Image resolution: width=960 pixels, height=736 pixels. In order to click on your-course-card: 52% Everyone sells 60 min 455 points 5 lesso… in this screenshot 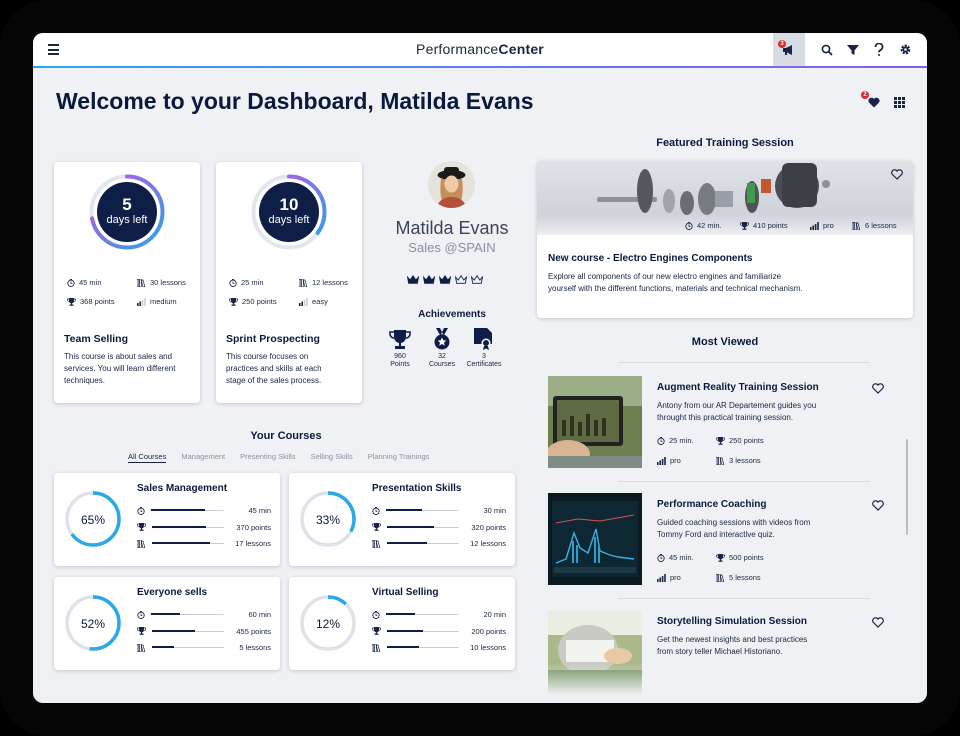, I will do `click(167, 623)`.